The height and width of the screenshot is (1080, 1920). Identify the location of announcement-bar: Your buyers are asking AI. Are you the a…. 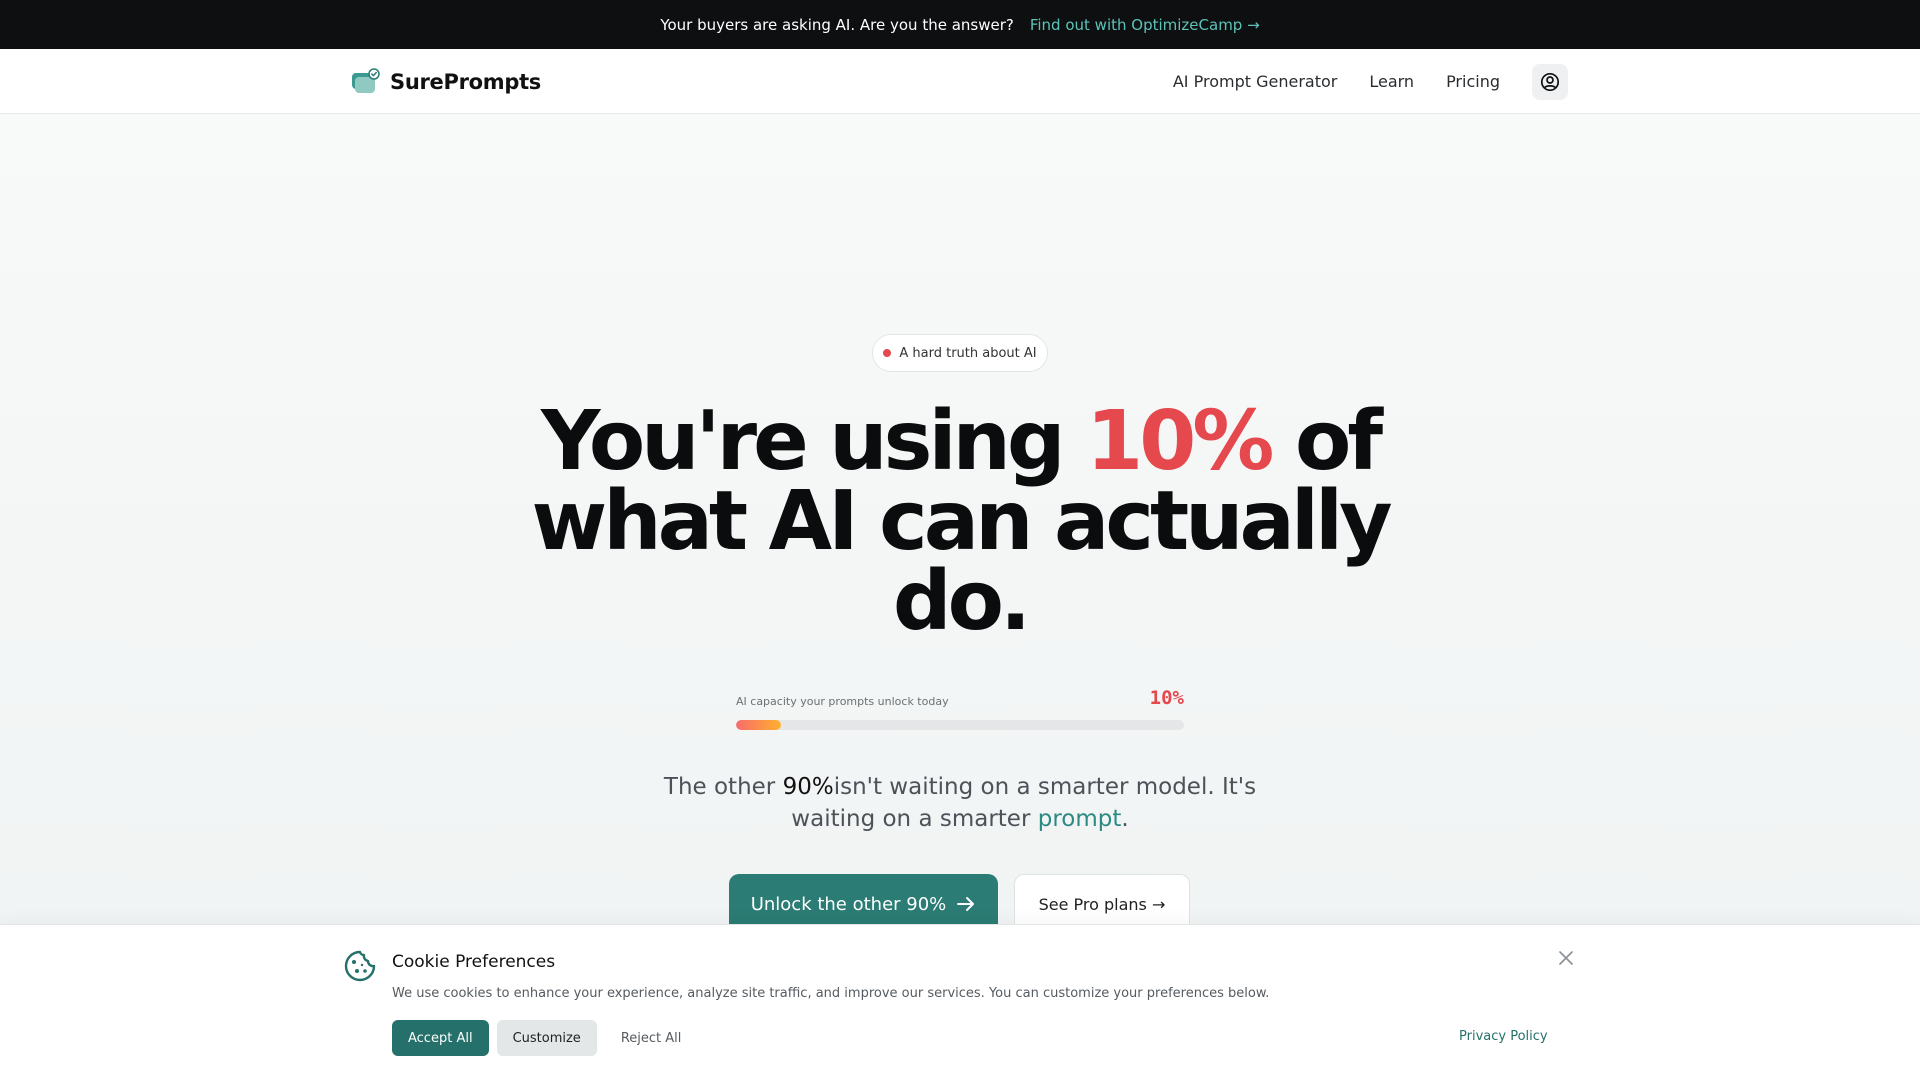
(960, 24).